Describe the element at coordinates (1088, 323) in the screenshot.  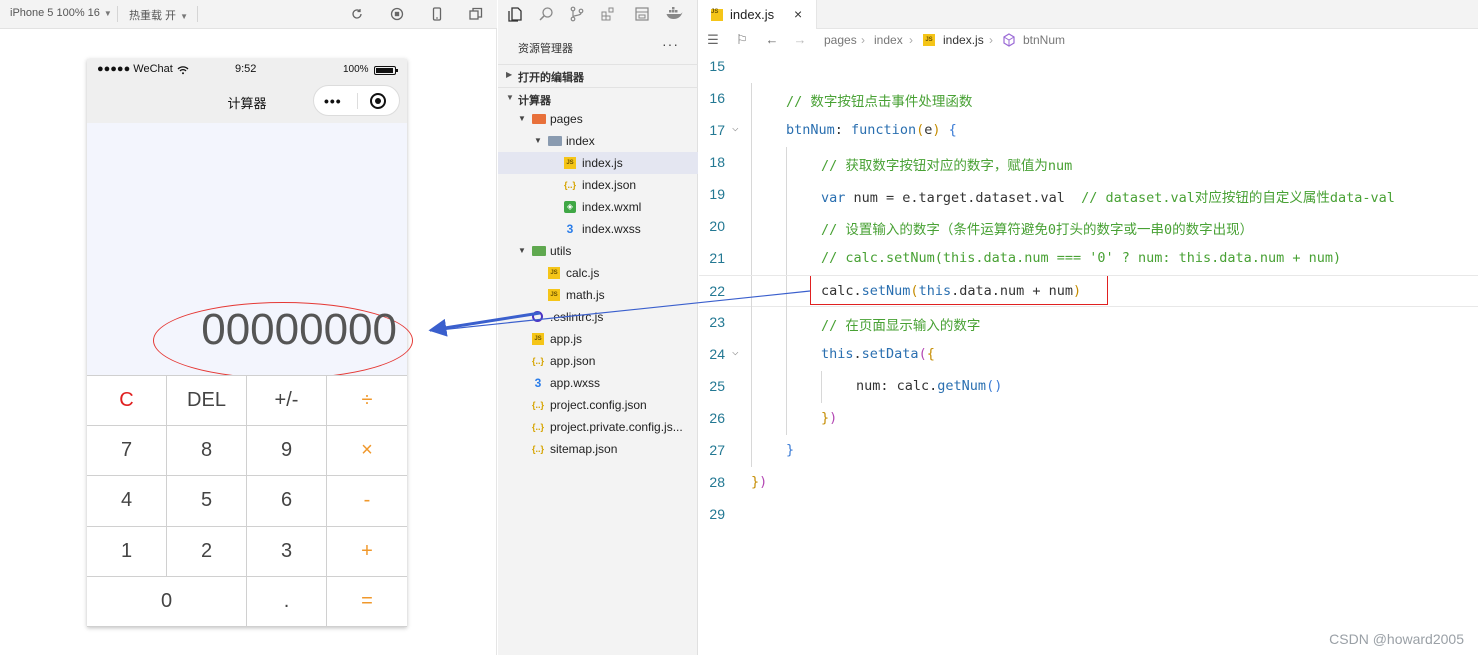
I see `code-line: 23 // 在页面显示输入的数字` at that location.